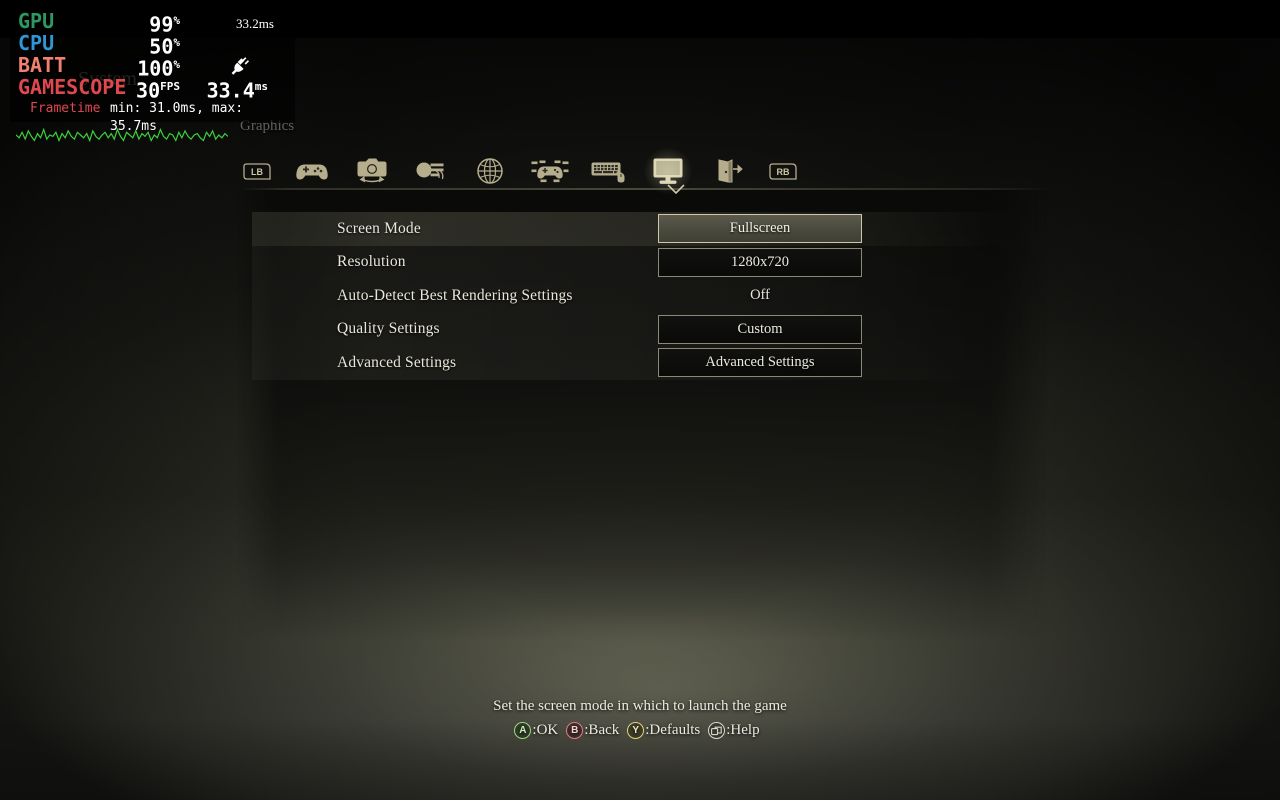 This screenshot has width=1280, height=800. I want to click on help-hint-help: :Help, so click(734, 730).